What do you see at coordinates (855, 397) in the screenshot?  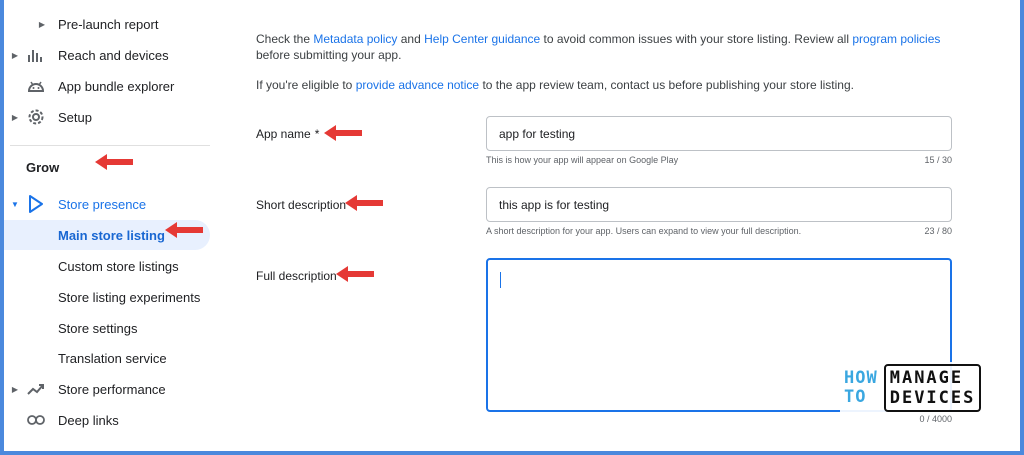 I see `logo-to-text: TO` at bounding box center [855, 397].